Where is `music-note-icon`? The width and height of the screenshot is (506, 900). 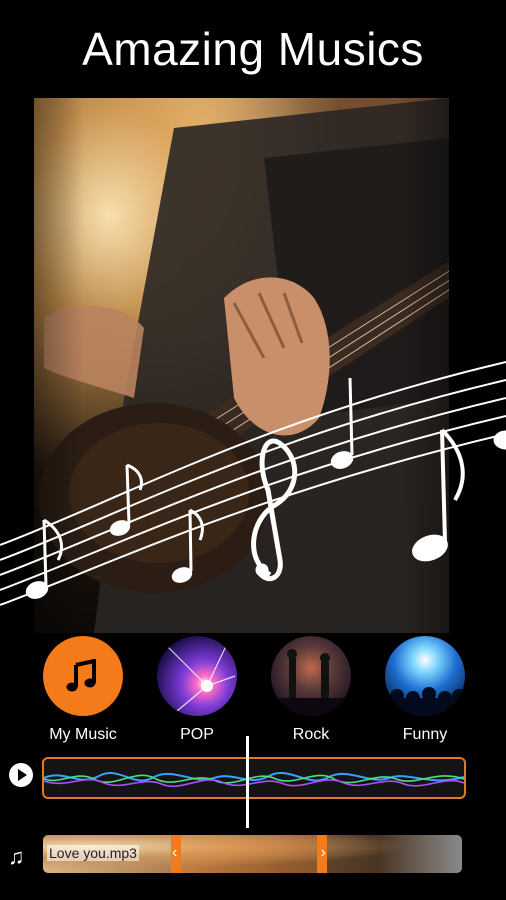
music-note-icon is located at coordinates (81, 675).